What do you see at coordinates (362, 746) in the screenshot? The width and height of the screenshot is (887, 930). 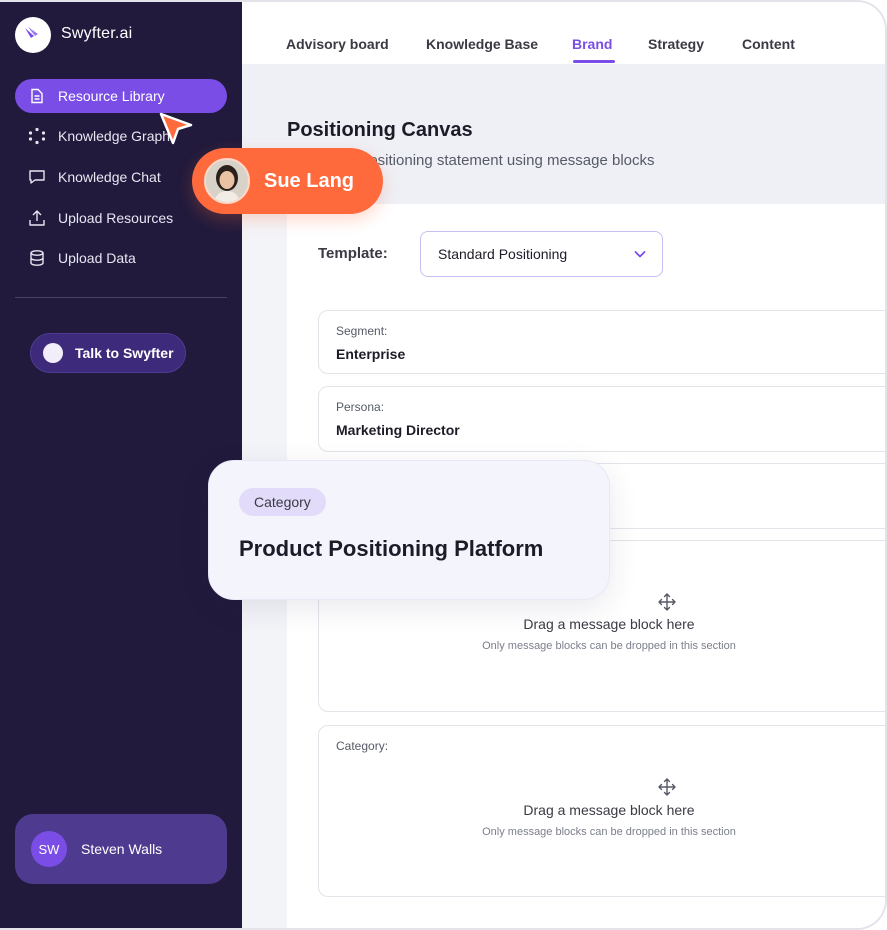 I see `category-label: Category:` at bounding box center [362, 746].